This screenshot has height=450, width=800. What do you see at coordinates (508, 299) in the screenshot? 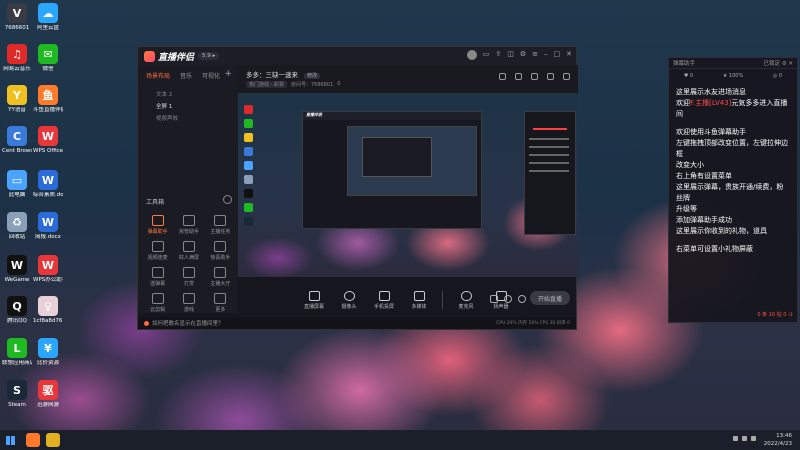
I see `preview-eye-icon` at bounding box center [508, 299].